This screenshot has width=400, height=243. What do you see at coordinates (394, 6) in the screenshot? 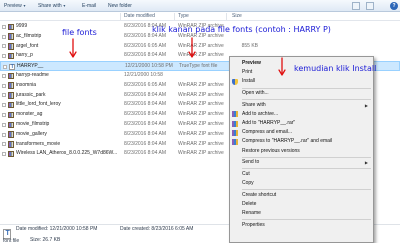
I see `help-icon: ?` at bounding box center [394, 6].